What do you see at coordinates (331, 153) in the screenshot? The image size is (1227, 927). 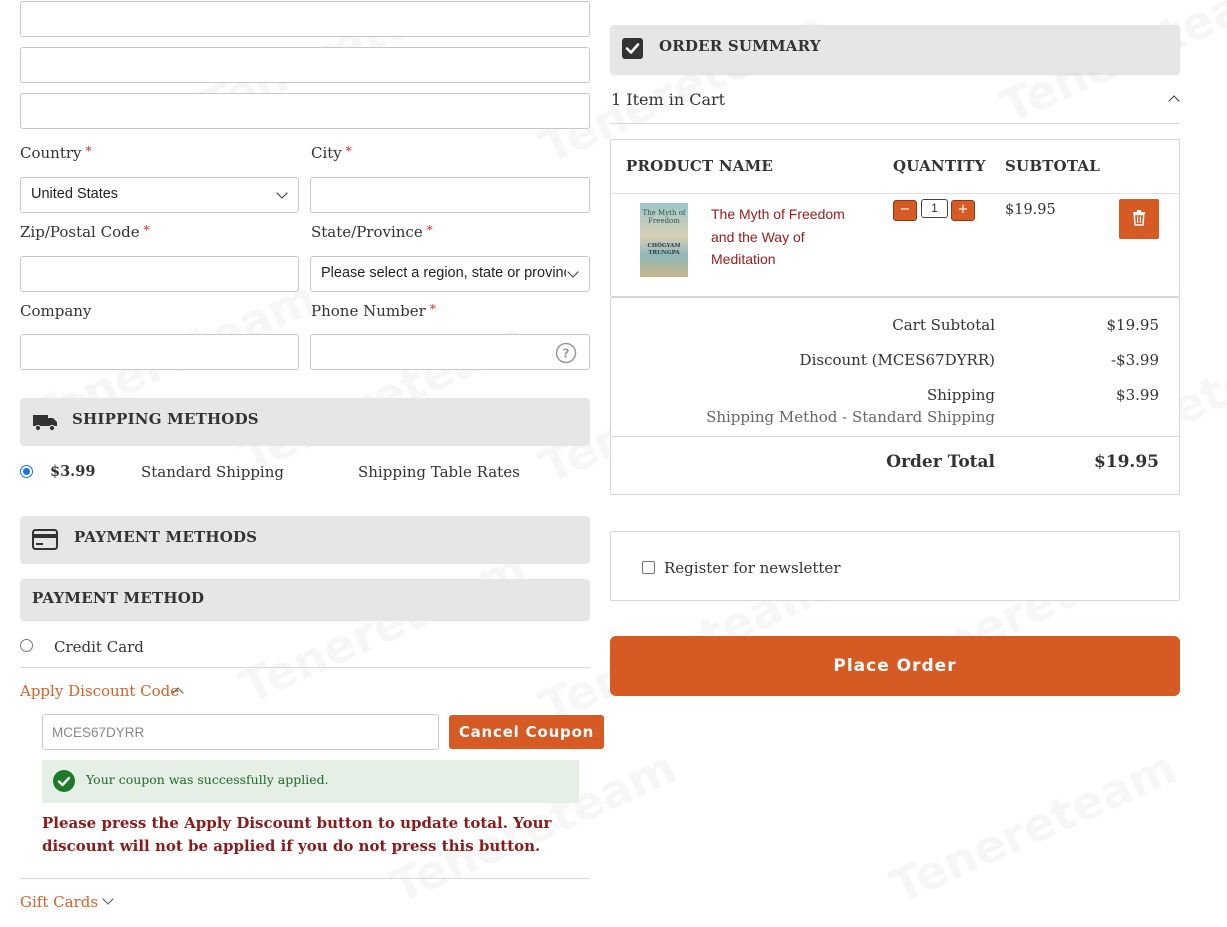 I see `city-label: City *` at bounding box center [331, 153].